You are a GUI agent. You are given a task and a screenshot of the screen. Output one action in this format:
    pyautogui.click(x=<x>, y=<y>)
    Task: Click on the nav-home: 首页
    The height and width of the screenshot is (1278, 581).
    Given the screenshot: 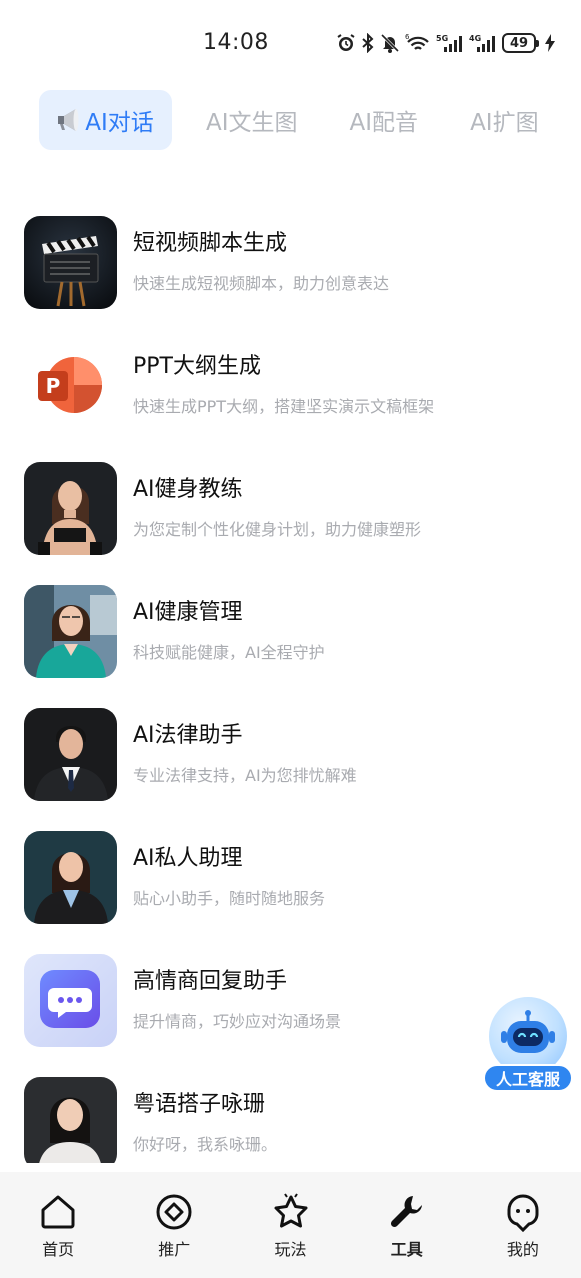 What is the action you would take?
    pyautogui.click(x=58, y=1225)
    